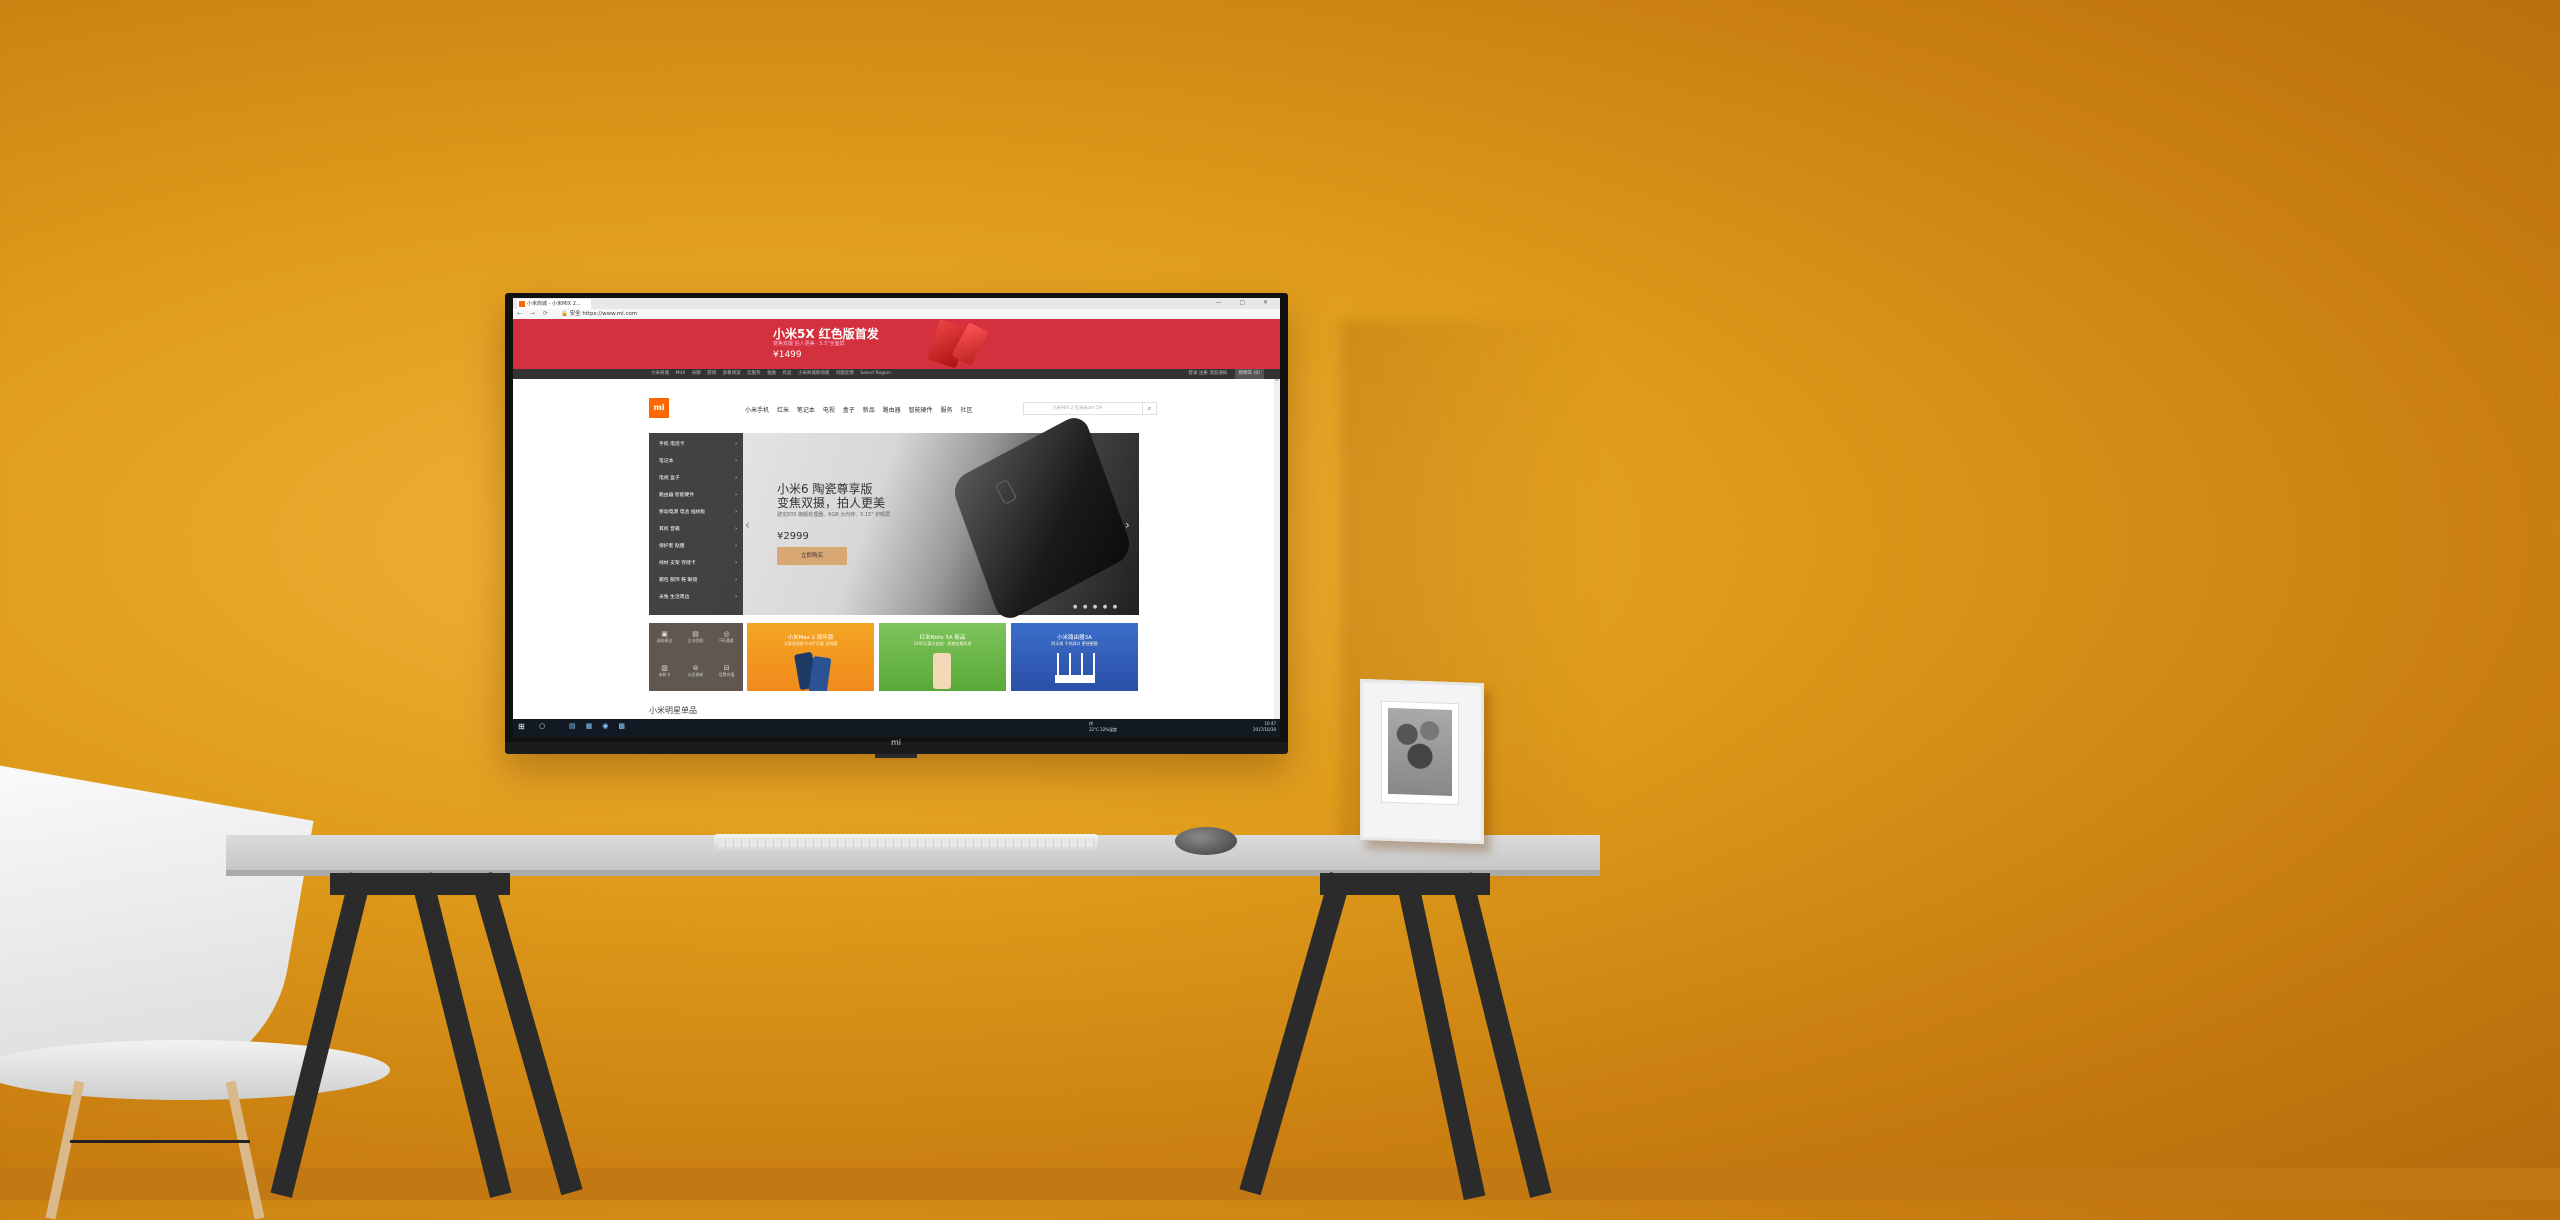 The height and width of the screenshot is (1220, 2560). I want to click on nav-item: 盒子, so click(849, 410).